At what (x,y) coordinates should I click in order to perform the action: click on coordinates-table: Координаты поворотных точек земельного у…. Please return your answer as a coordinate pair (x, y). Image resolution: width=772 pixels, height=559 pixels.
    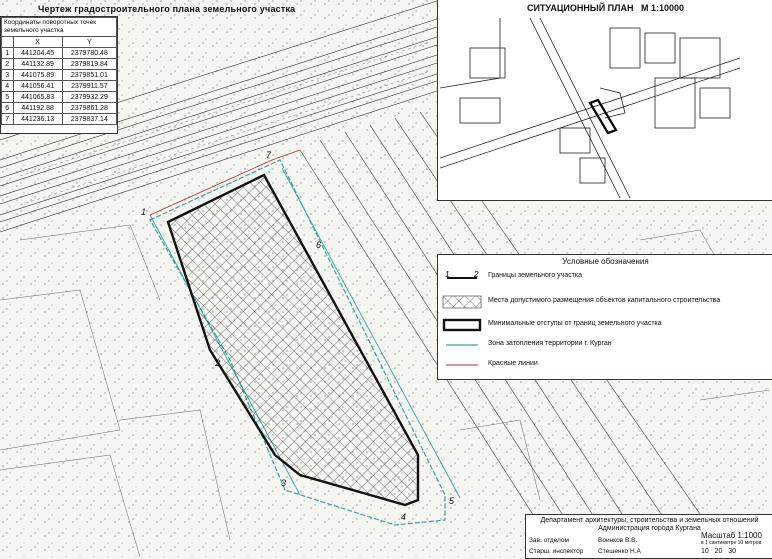
    Looking at the image, I should click on (59, 75).